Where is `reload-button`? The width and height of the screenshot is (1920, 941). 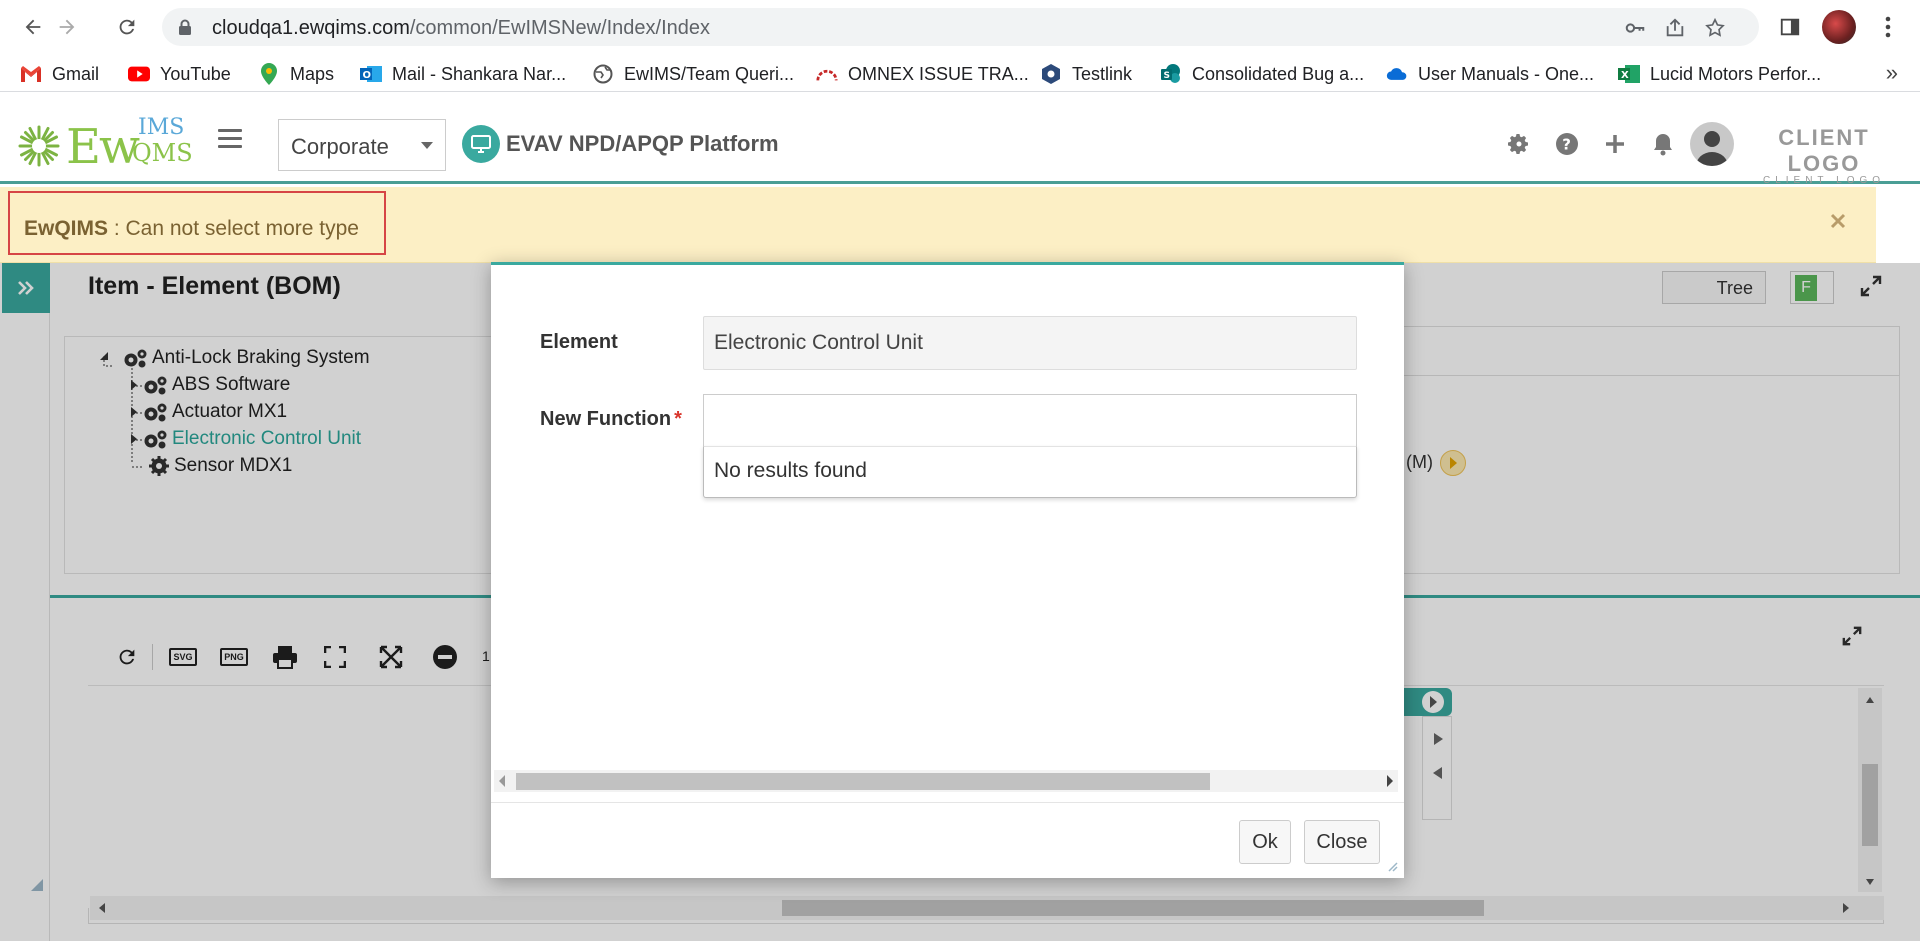
reload-button is located at coordinates (127, 27).